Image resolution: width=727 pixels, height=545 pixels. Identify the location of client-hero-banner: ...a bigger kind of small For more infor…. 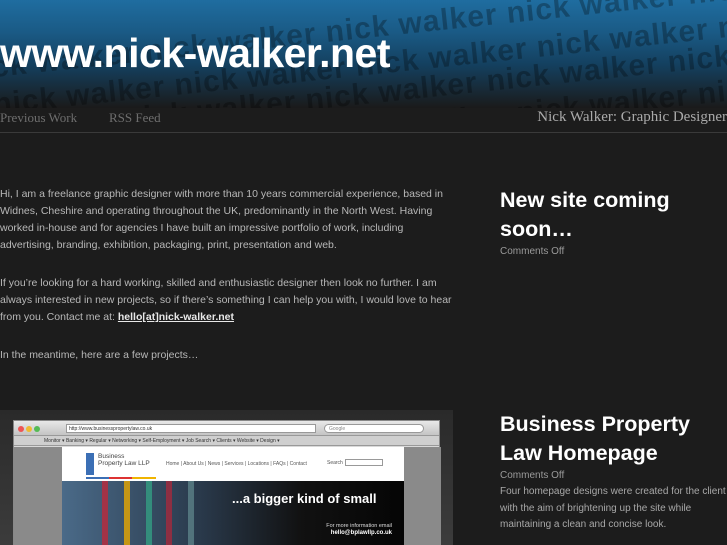
(233, 513).